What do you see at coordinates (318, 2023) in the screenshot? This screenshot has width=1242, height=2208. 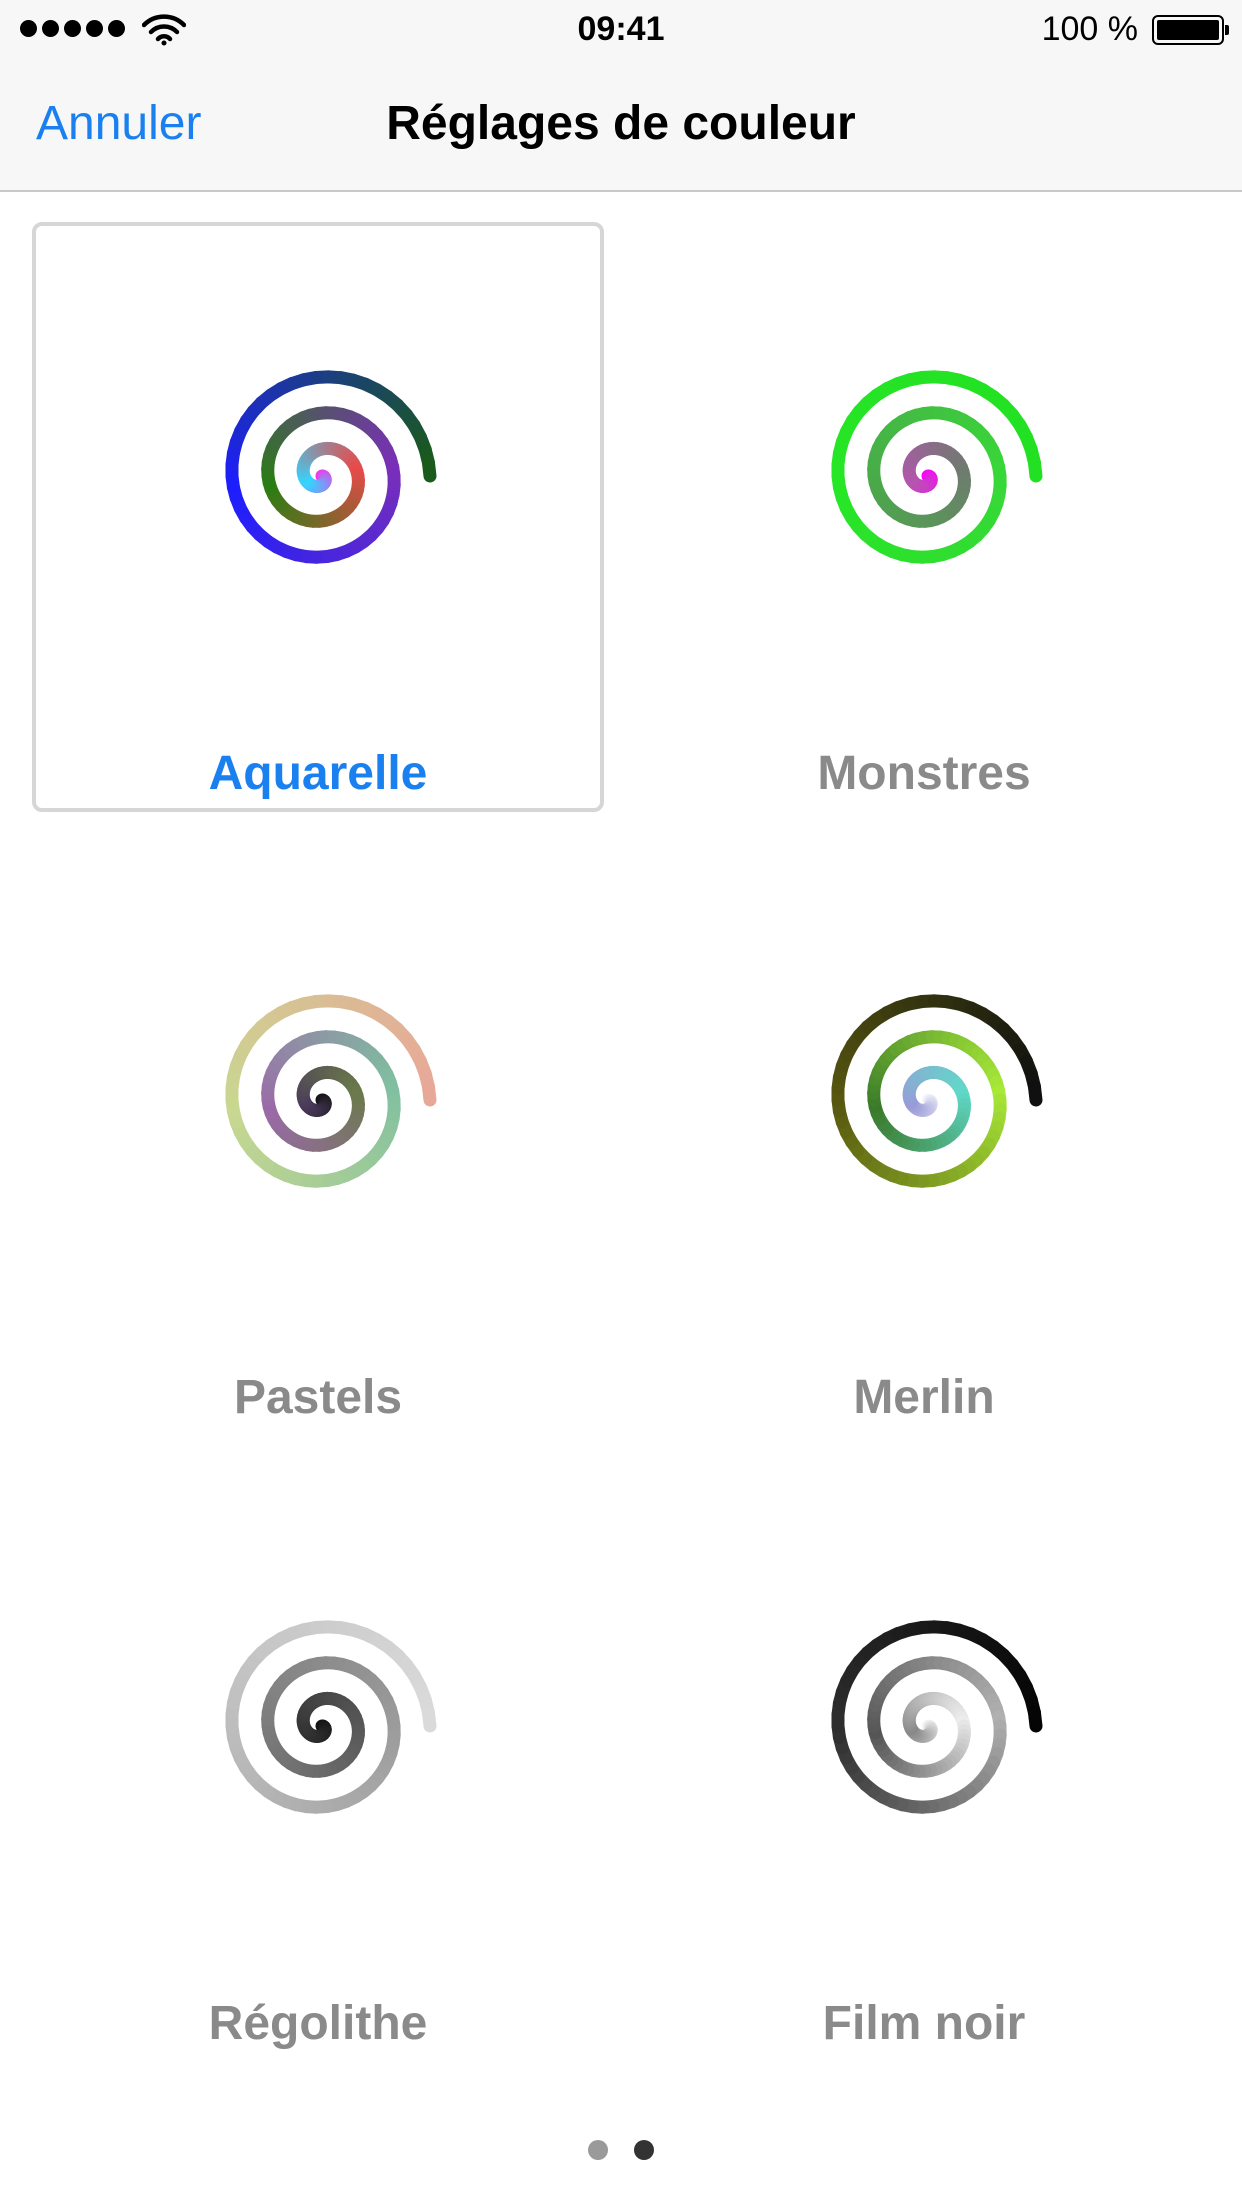 I see `palette-label: Régolithe` at bounding box center [318, 2023].